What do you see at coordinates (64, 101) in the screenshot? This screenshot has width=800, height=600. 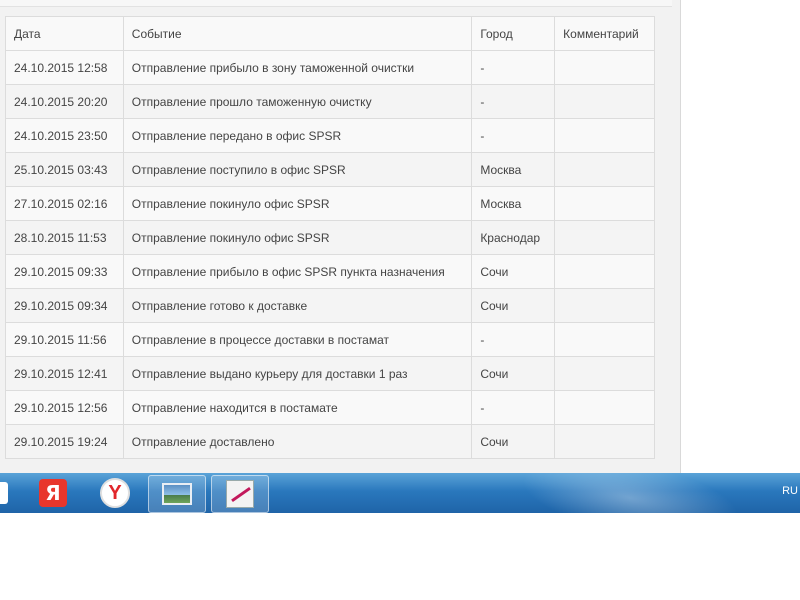 I see `cell-date: 24.10.2015 20:20` at bounding box center [64, 101].